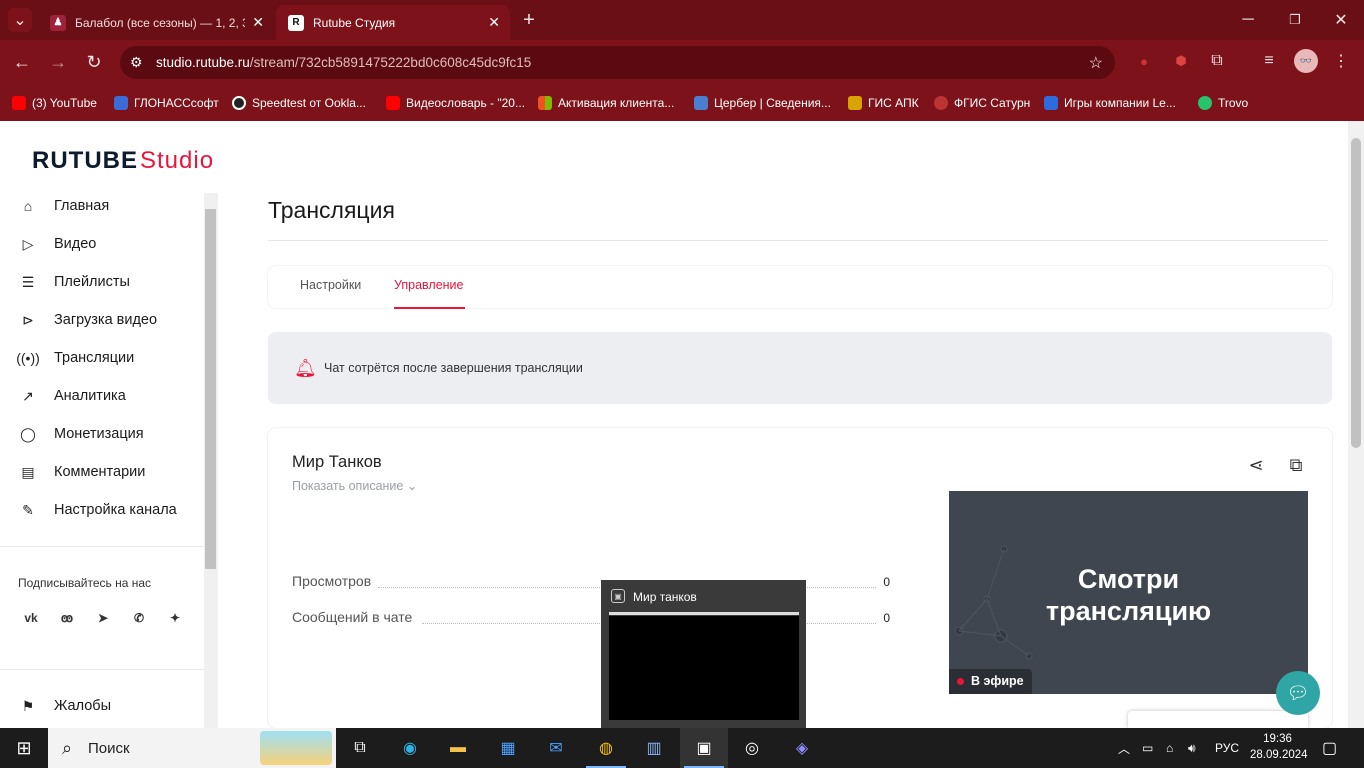  What do you see at coordinates (75, 358) in the screenshot?
I see `sidebar-item-broadcasts: ((•)) Трансляции` at bounding box center [75, 358].